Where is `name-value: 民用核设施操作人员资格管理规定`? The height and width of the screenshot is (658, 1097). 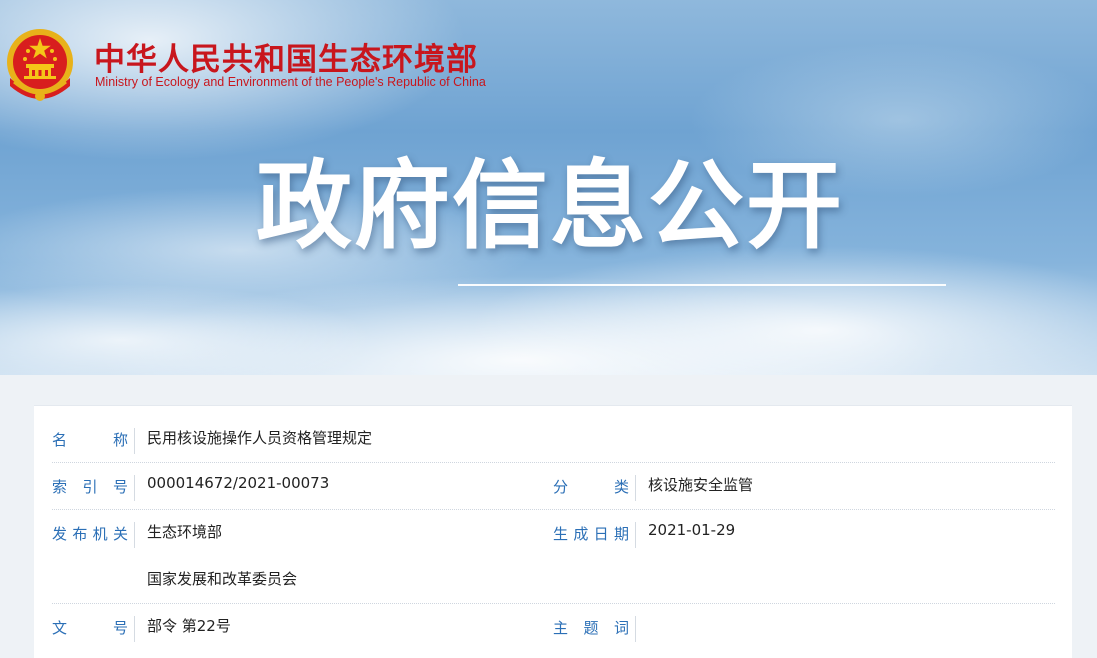 name-value: 民用核设施操作人员资格管理规定 is located at coordinates (260, 438).